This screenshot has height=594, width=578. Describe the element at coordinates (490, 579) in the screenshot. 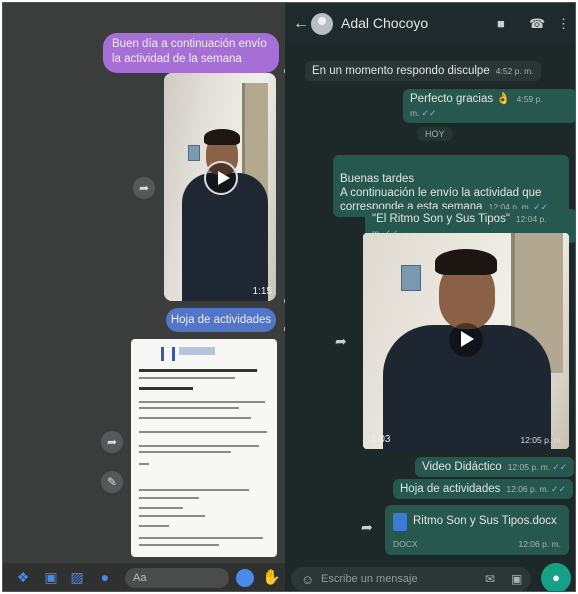

I see `attach-icon: ✉` at that location.